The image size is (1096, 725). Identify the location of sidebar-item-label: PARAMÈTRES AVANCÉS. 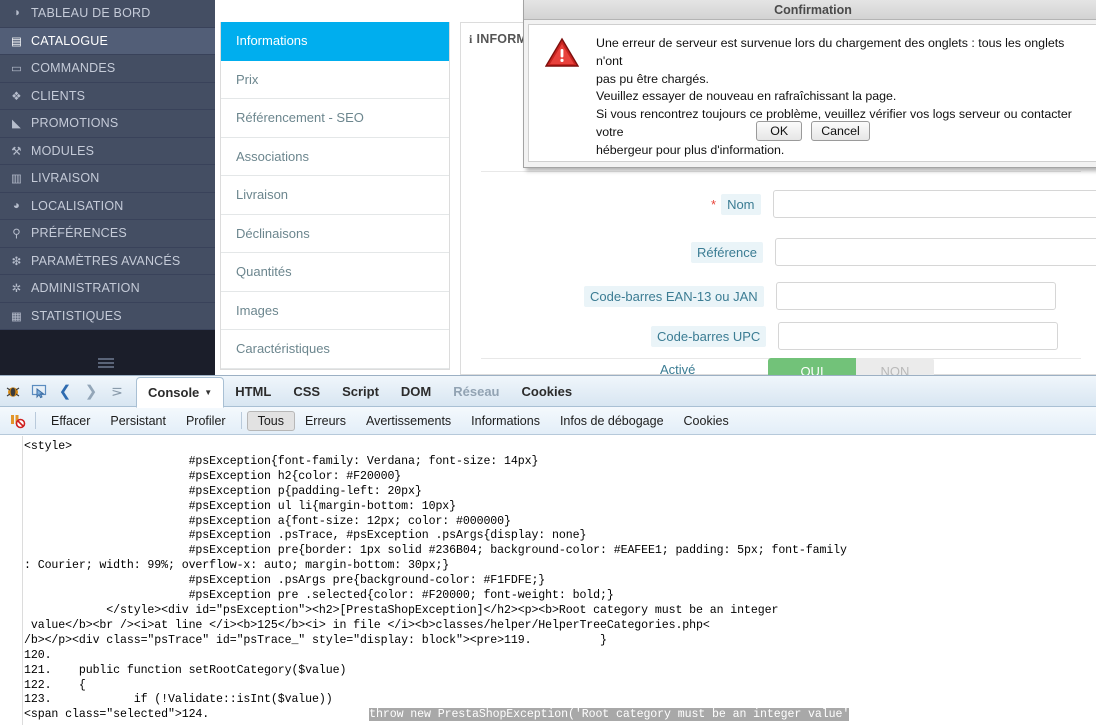
(106, 260).